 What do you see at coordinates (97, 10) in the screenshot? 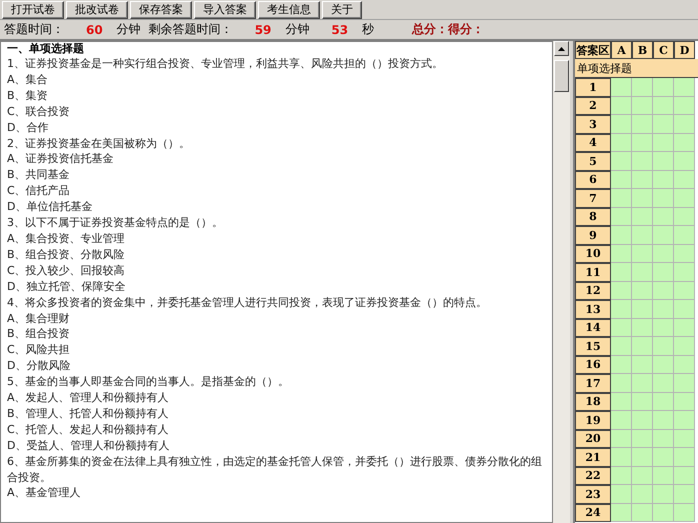
I see `toolbar-button: 批改试卷` at bounding box center [97, 10].